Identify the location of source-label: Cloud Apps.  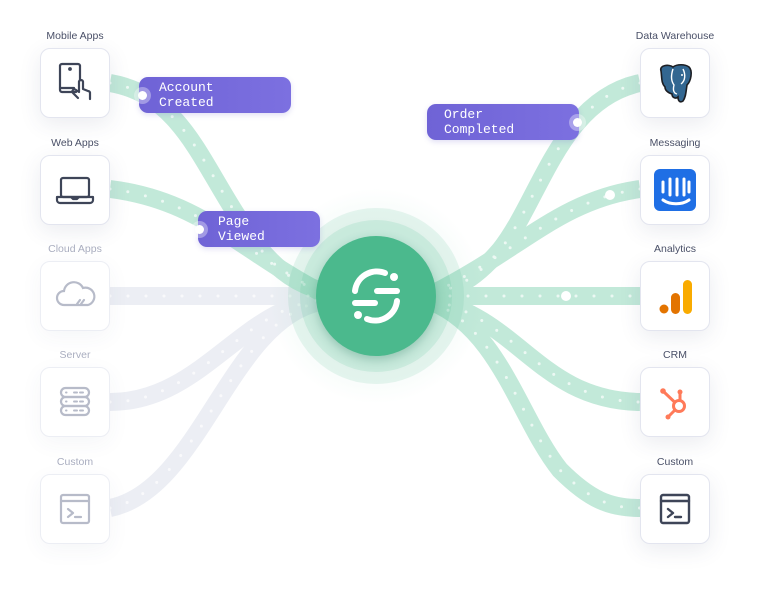
(75, 249).